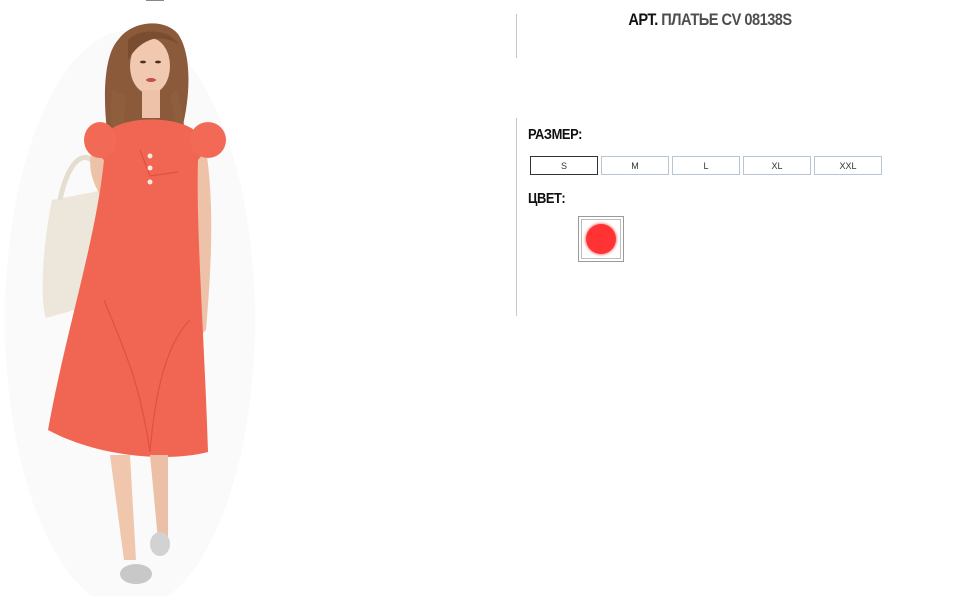 Image resolution: width=953 pixels, height=596 pixels. I want to click on size-option-m: M, so click(635, 165).